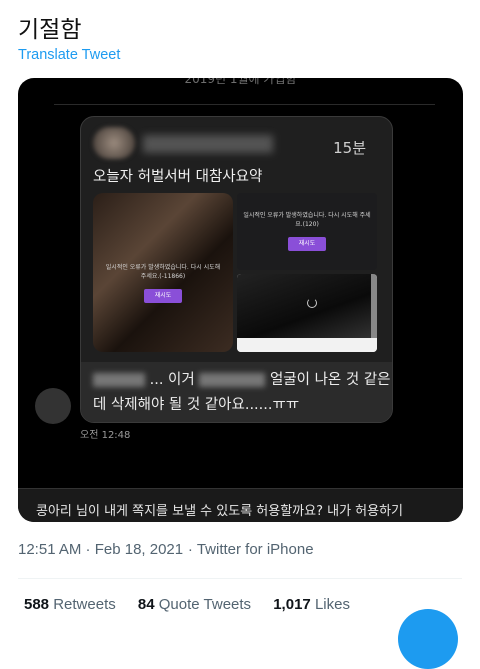  What do you see at coordinates (208, 144) in the screenshot?
I see `blurred-username` at bounding box center [208, 144].